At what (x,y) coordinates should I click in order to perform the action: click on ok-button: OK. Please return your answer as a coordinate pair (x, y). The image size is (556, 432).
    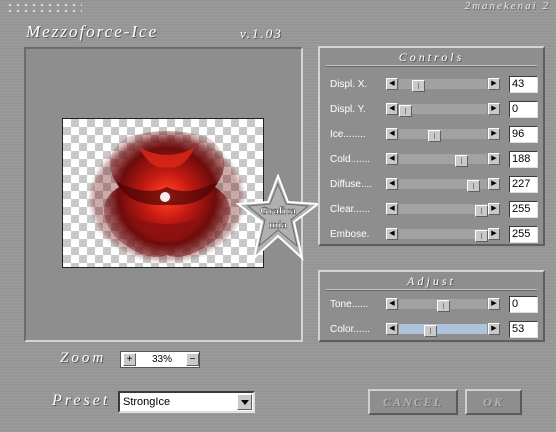
    Looking at the image, I should click on (493, 402).